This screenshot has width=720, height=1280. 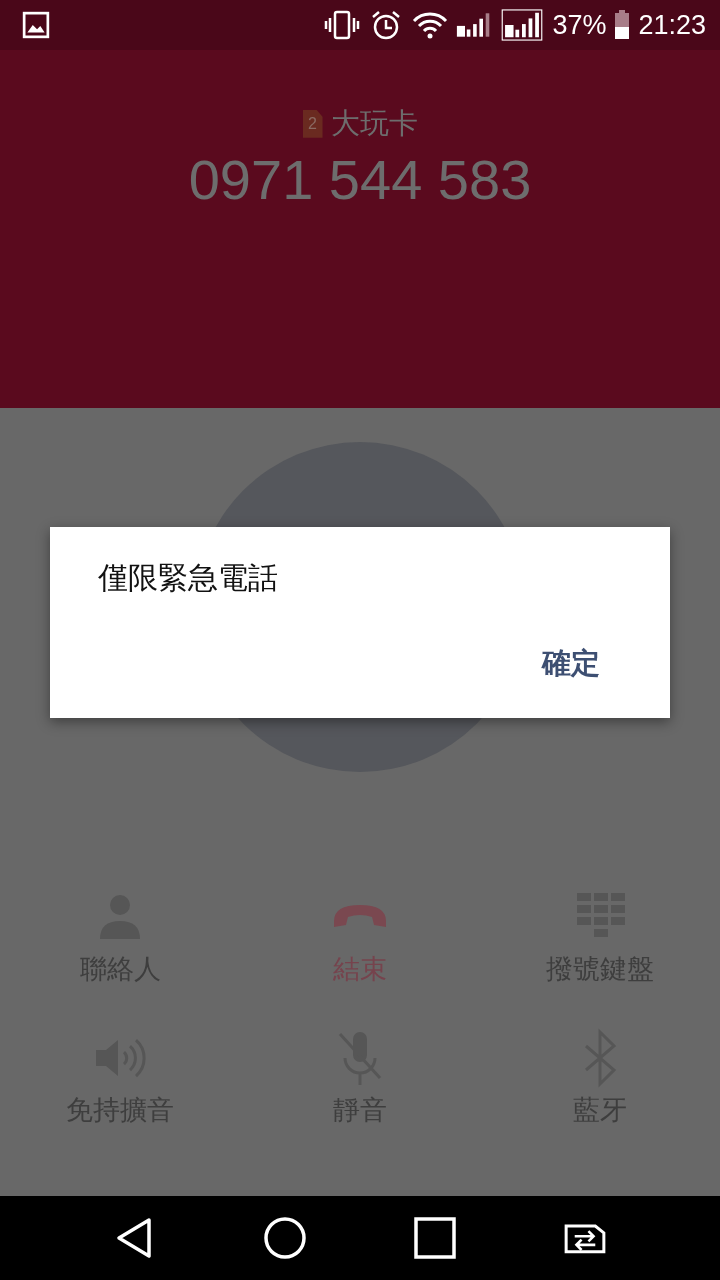 What do you see at coordinates (312, 123) in the screenshot?
I see `sim-badge: 2` at bounding box center [312, 123].